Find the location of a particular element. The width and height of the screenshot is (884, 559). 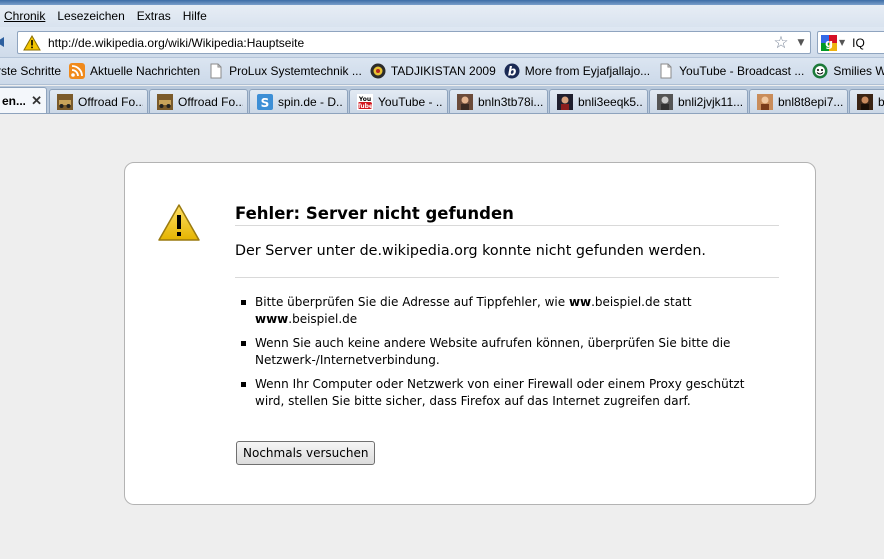

search-engine-dropdown-icon: ▼ is located at coordinates (842, 42).